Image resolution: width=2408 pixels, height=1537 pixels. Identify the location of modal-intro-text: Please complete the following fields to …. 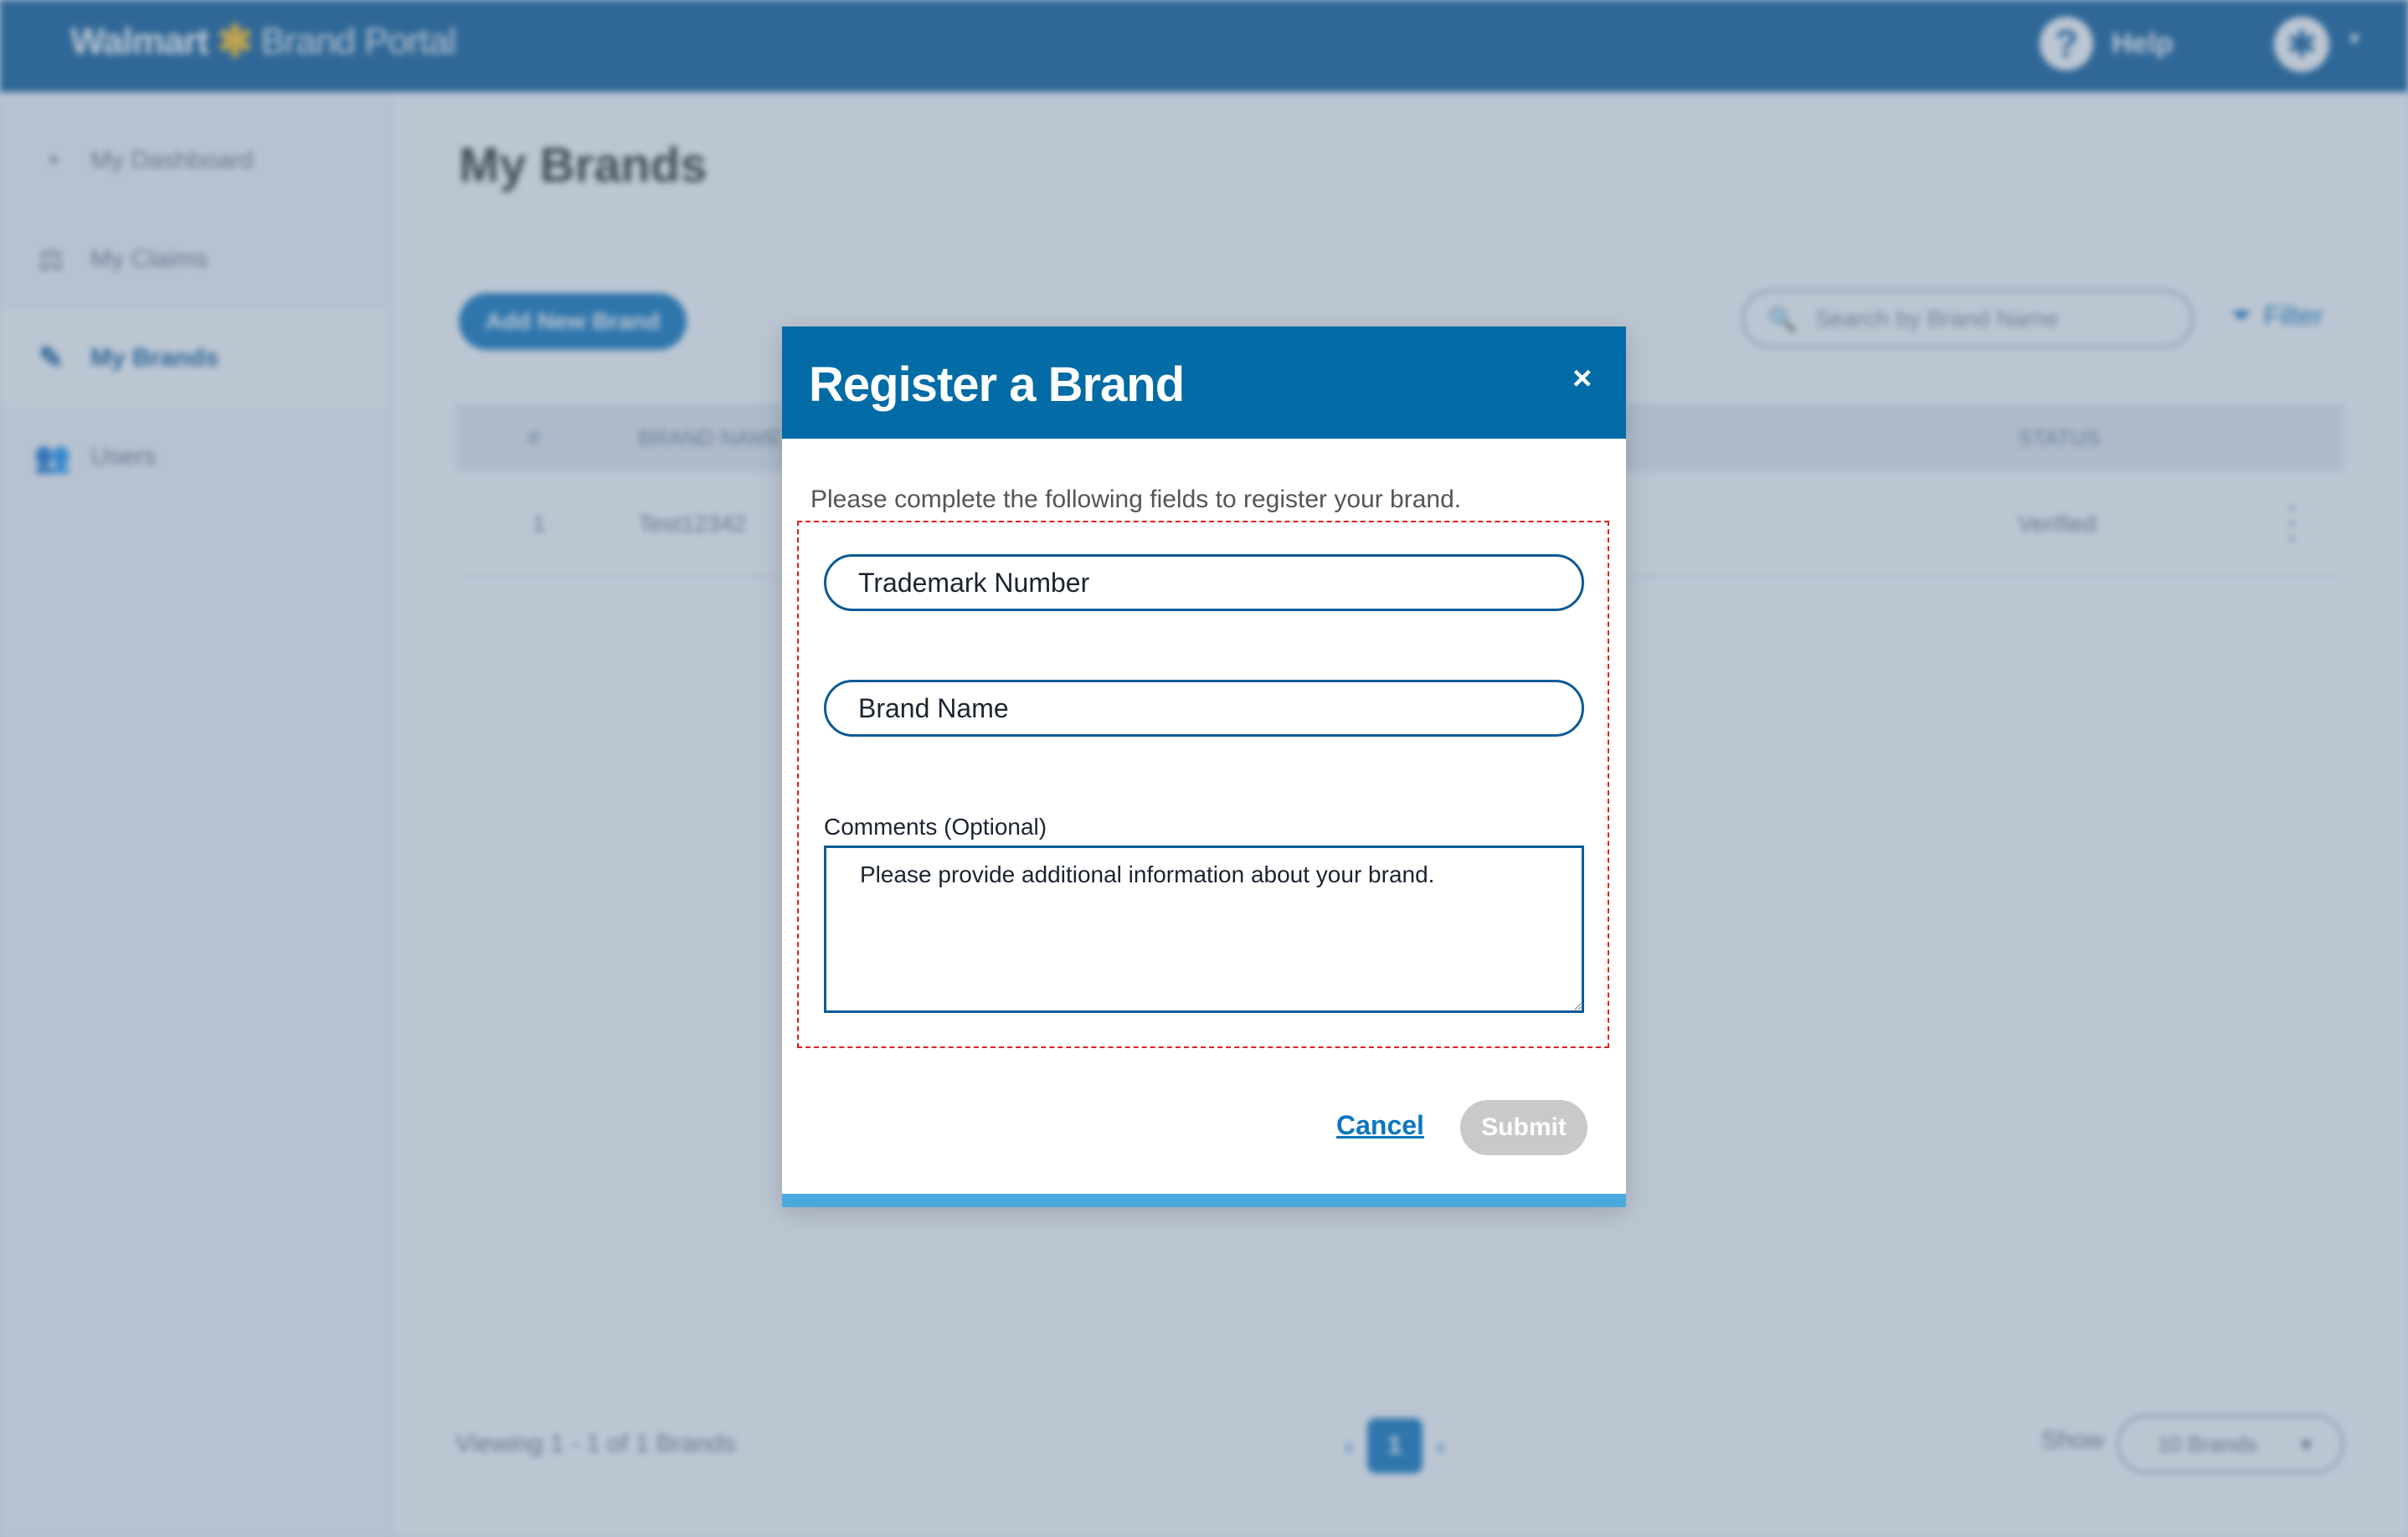
(1136, 499).